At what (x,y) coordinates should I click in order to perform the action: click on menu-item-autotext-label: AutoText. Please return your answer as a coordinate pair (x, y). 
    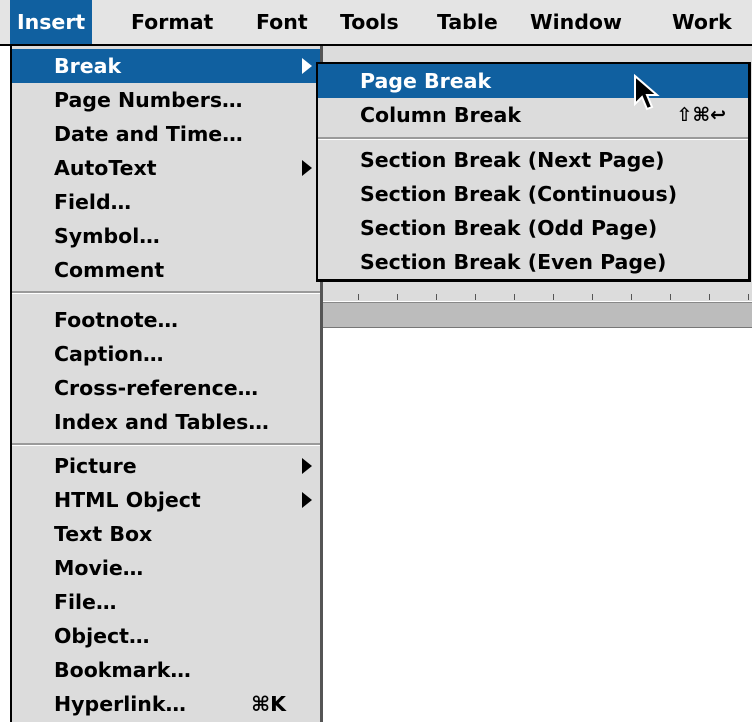
    Looking at the image, I should click on (105, 168).